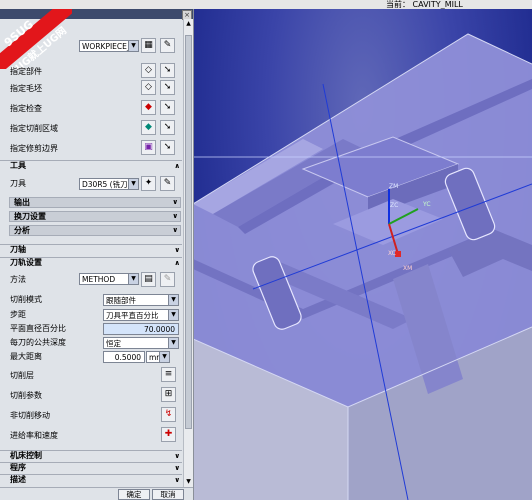 The image size is (532, 500). Describe the element at coordinates (34, 128) in the screenshot. I see `specify-cut-area-label: 指定切削区域` at that location.